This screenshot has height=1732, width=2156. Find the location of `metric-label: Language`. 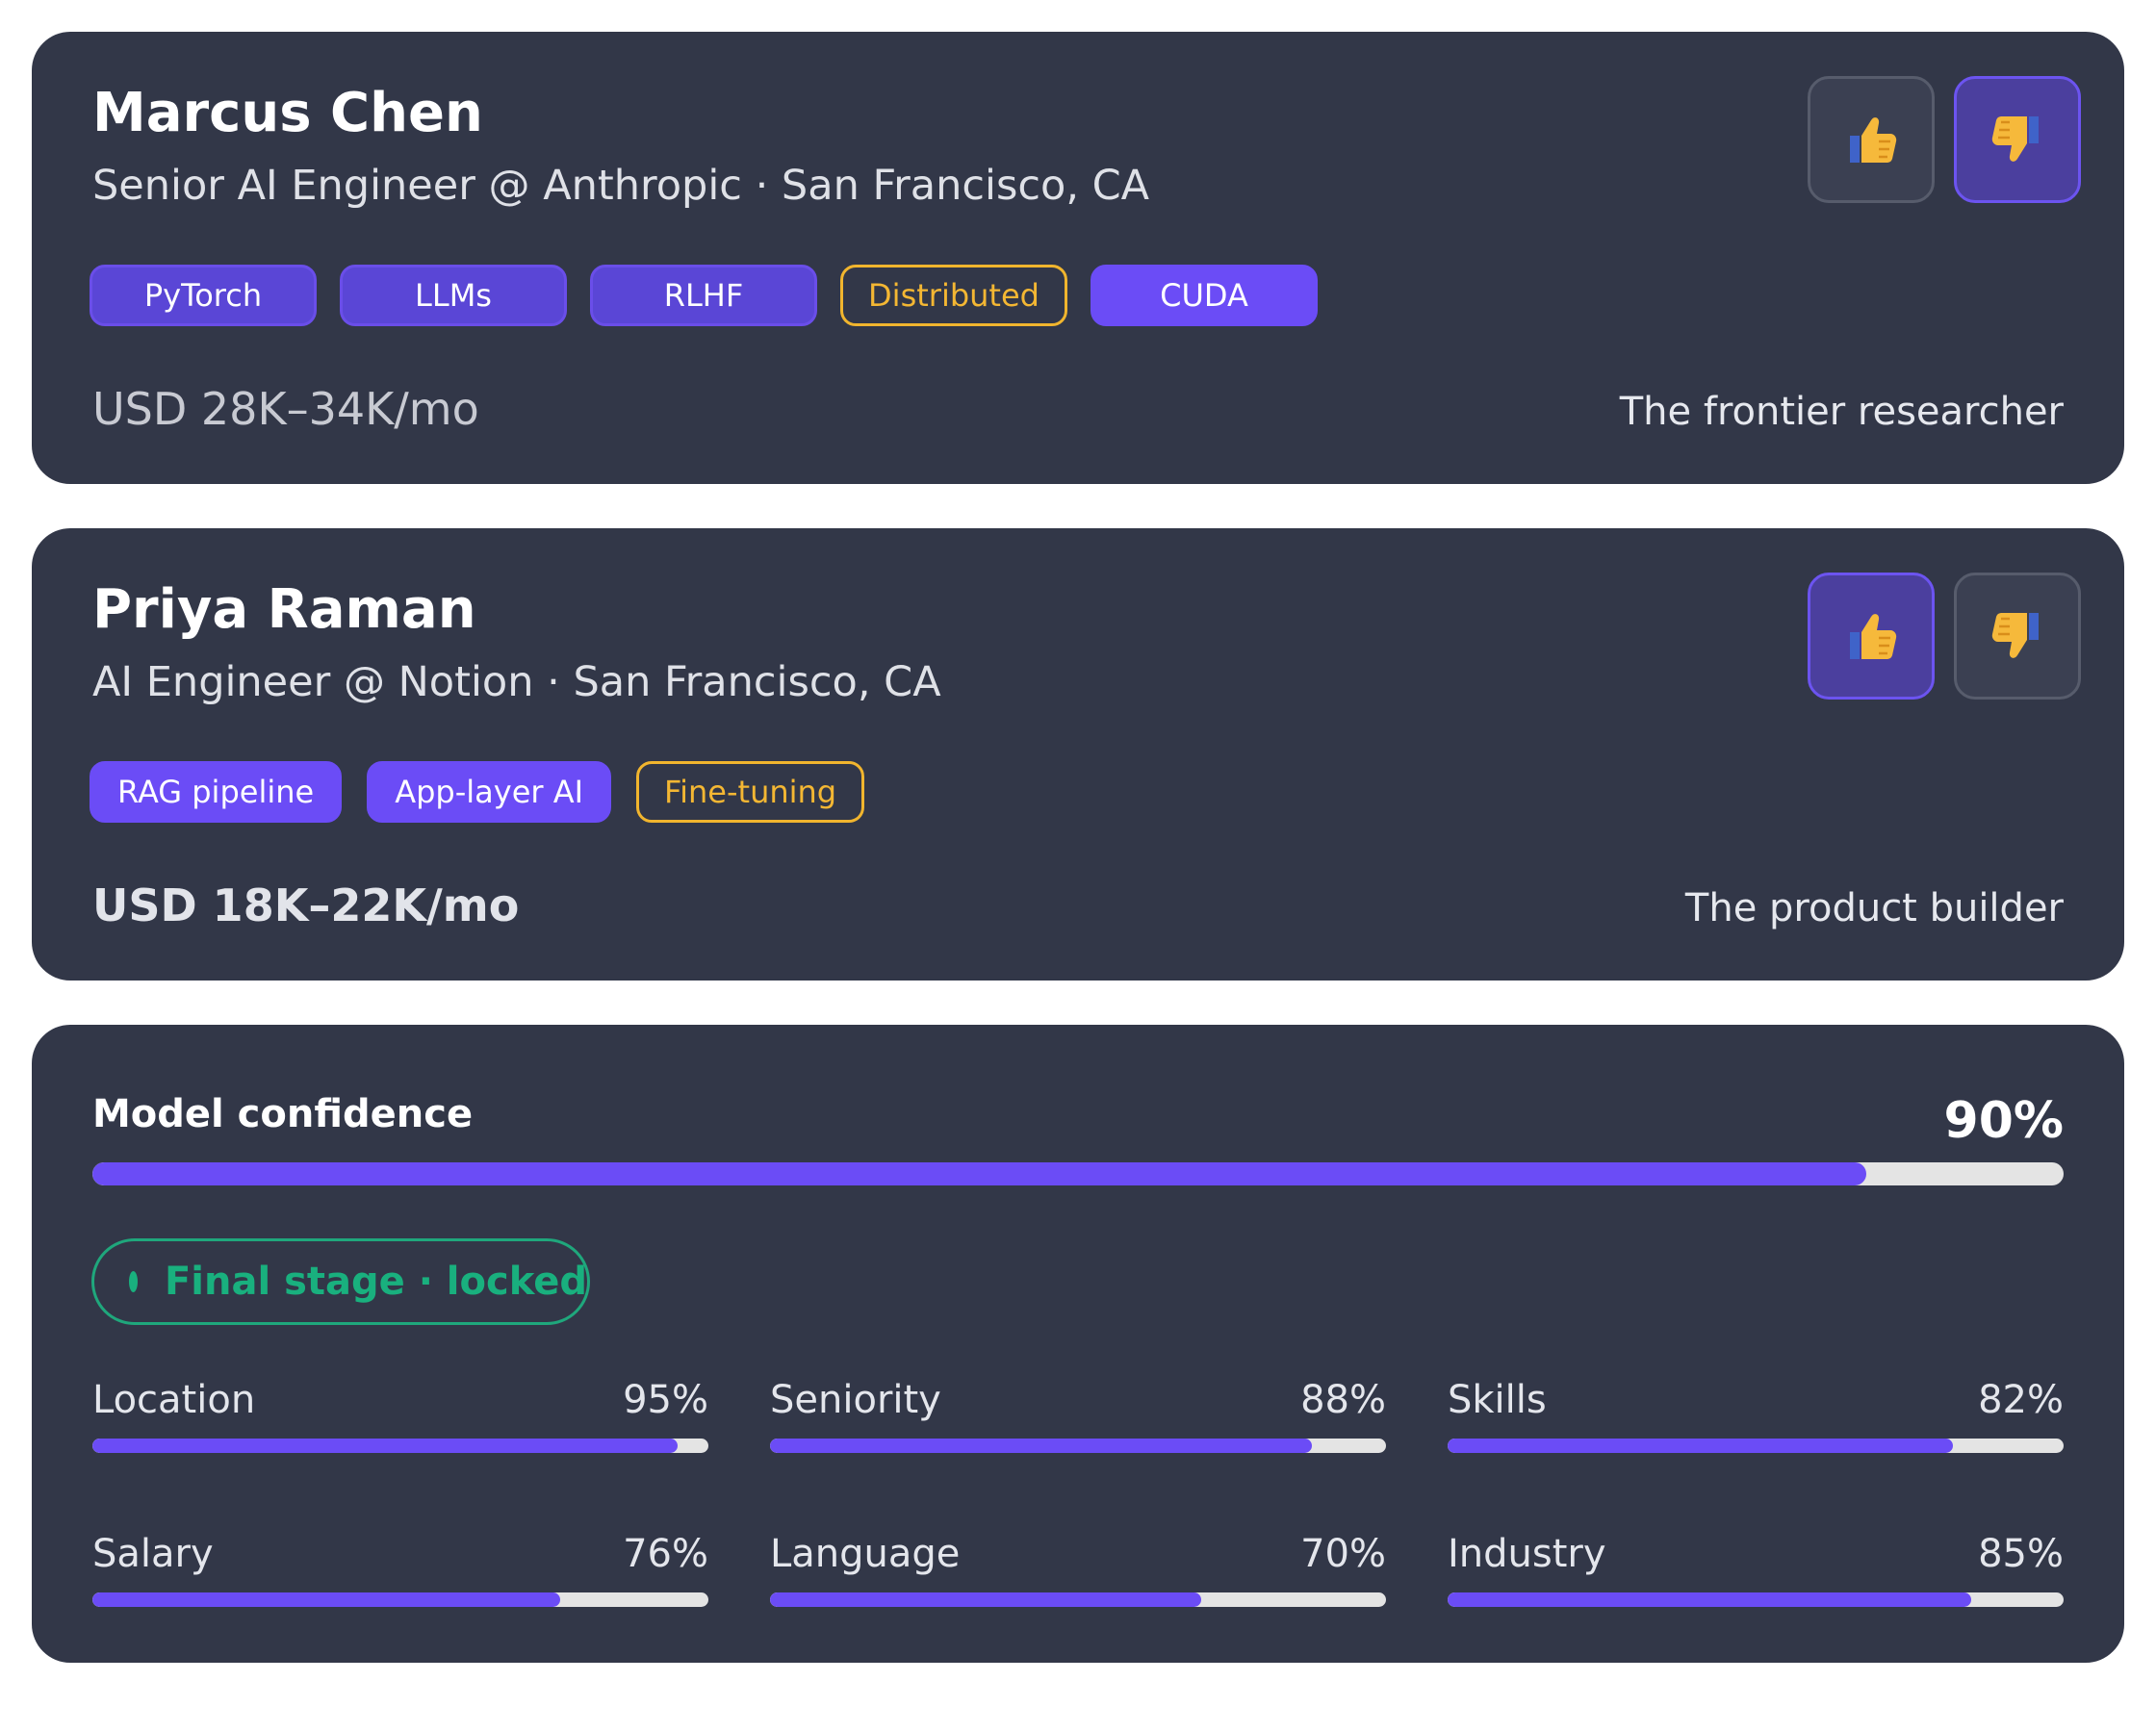

metric-label: Language is located at coordinates (865, 1554).